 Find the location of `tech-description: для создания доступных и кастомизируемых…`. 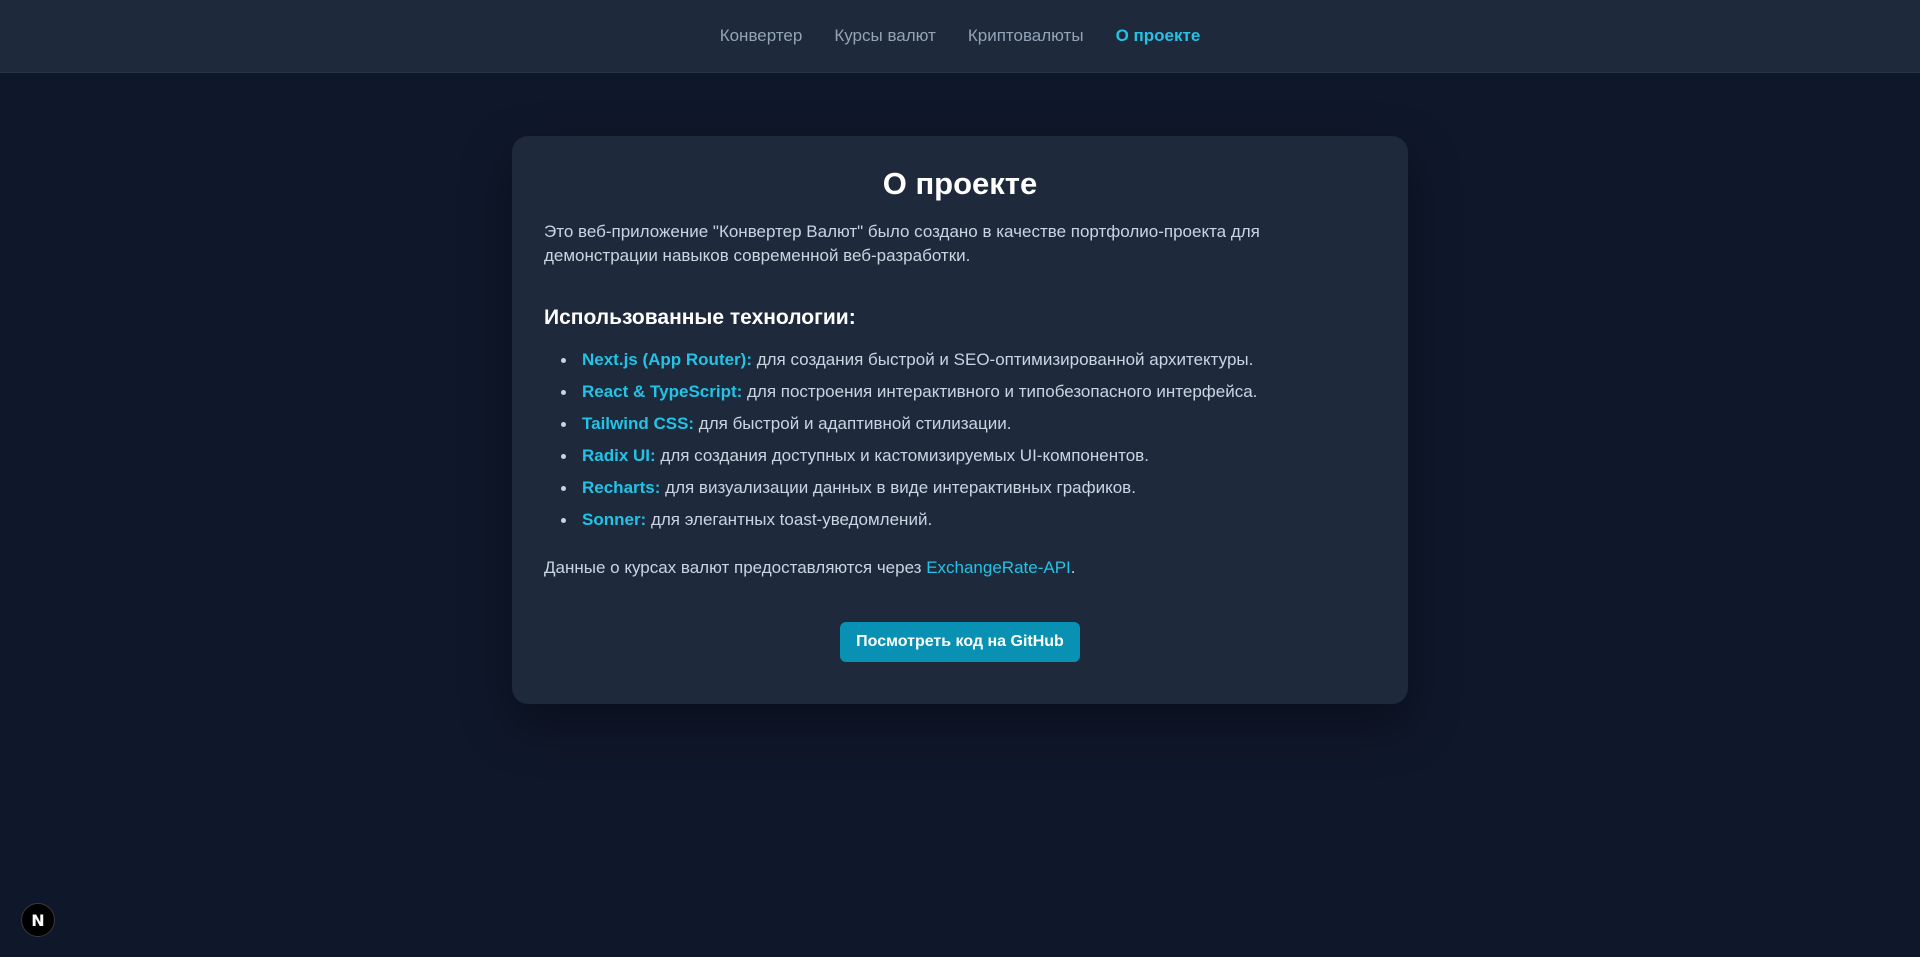

tech-description: для создания доступных и кастомизируемых… is located at coordinates (902, 455).